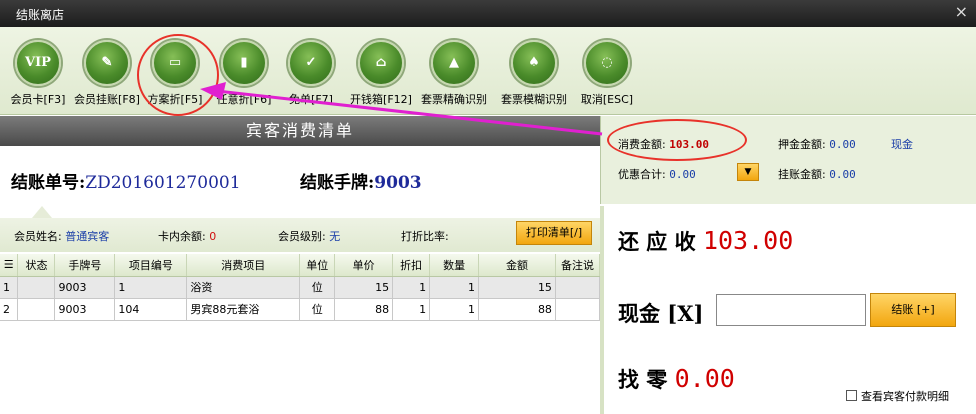  Describe the element at coordinates (401, 109) in the screenshot. I see `annotation-arrow-icon` at that location.